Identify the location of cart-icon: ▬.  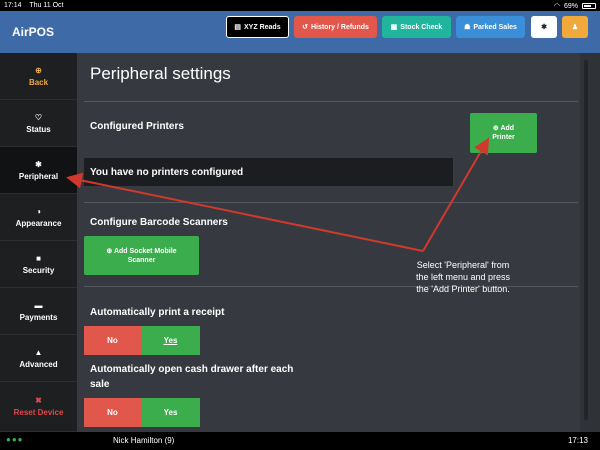
(38, 305).